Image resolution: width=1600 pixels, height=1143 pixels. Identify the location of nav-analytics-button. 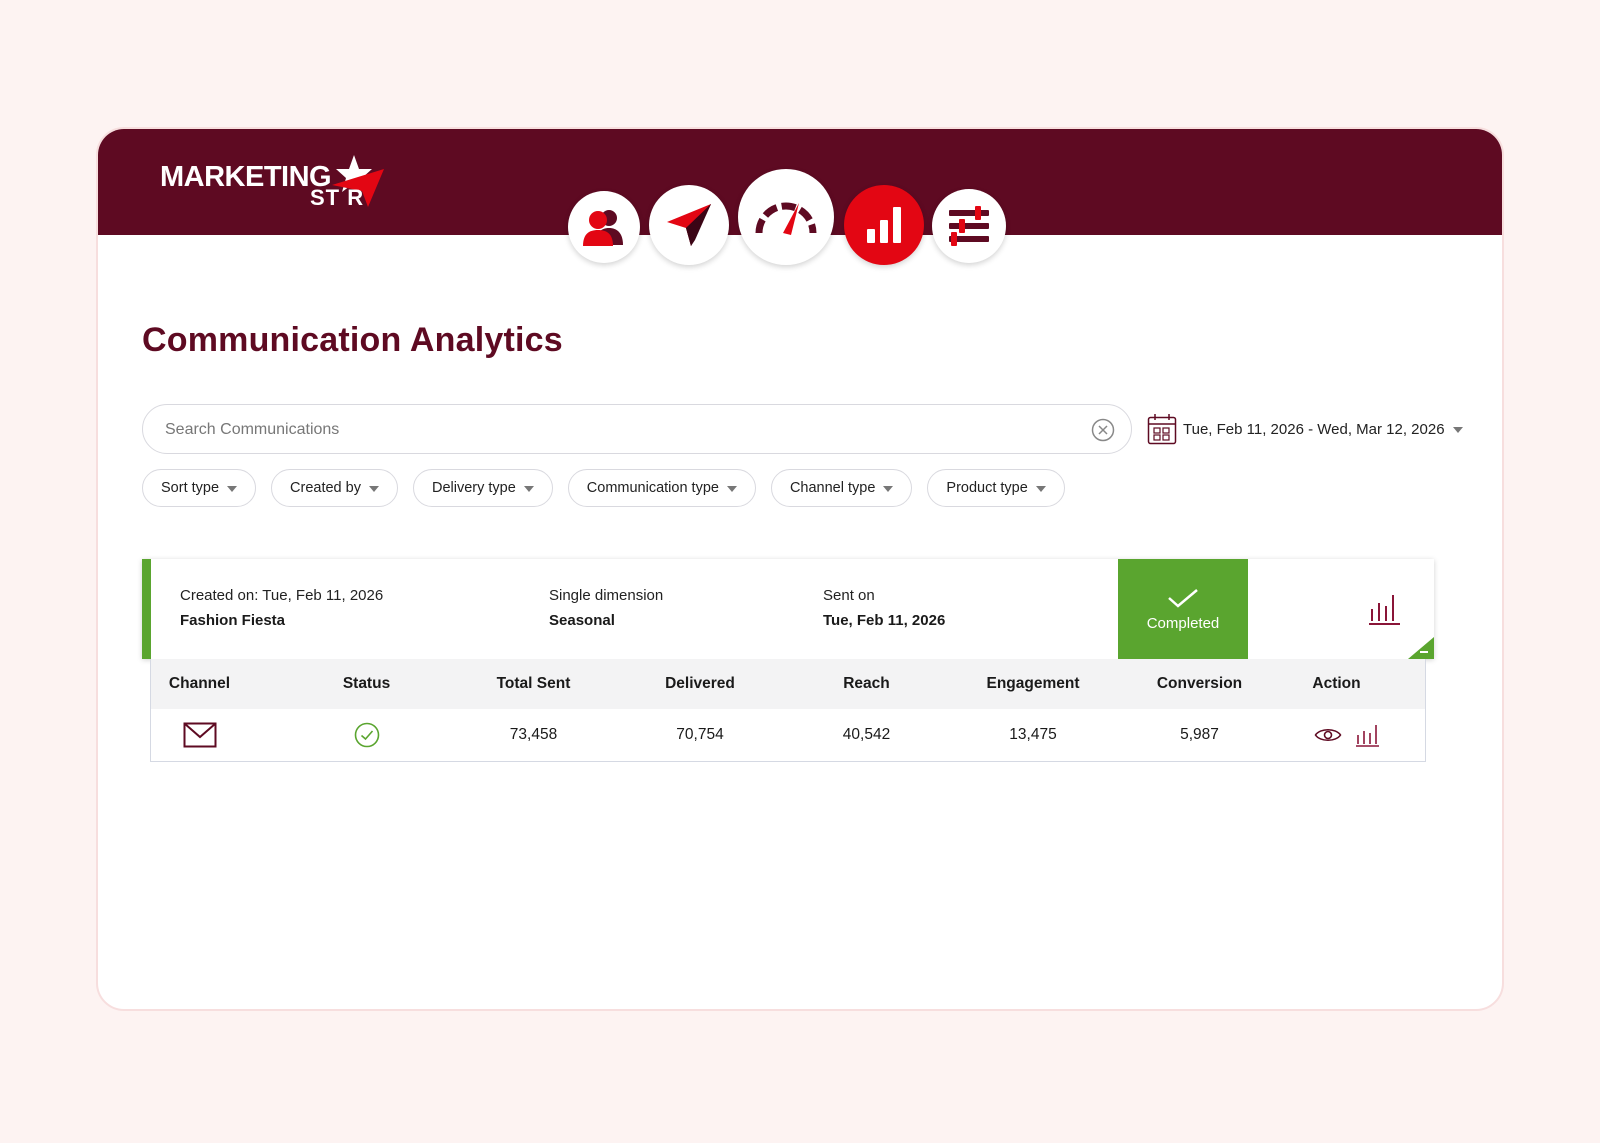
(884, 225).